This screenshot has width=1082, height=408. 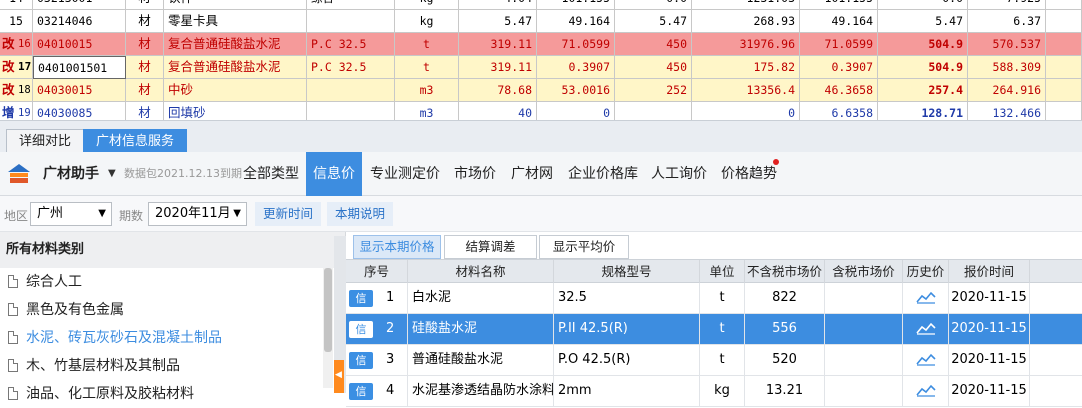 What do you see at coordinates (16, 5) in the screenshot?
I see `row-index: 14` at bounding box center [16, 5].